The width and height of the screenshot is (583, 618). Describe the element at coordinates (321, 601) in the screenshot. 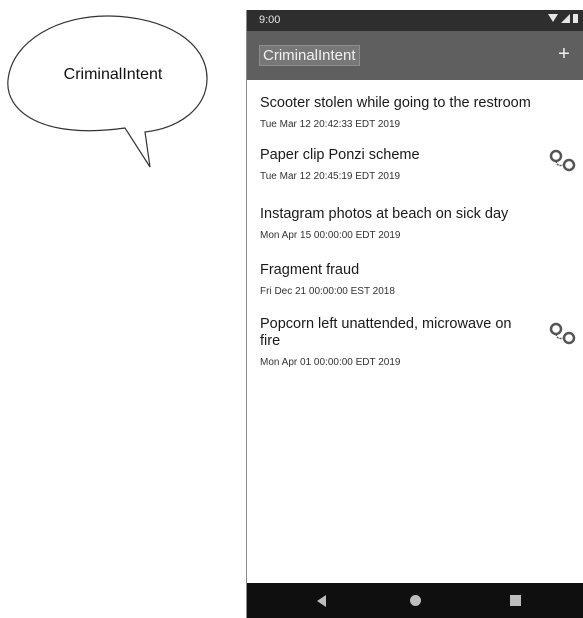

I see `back-icon` at that location.